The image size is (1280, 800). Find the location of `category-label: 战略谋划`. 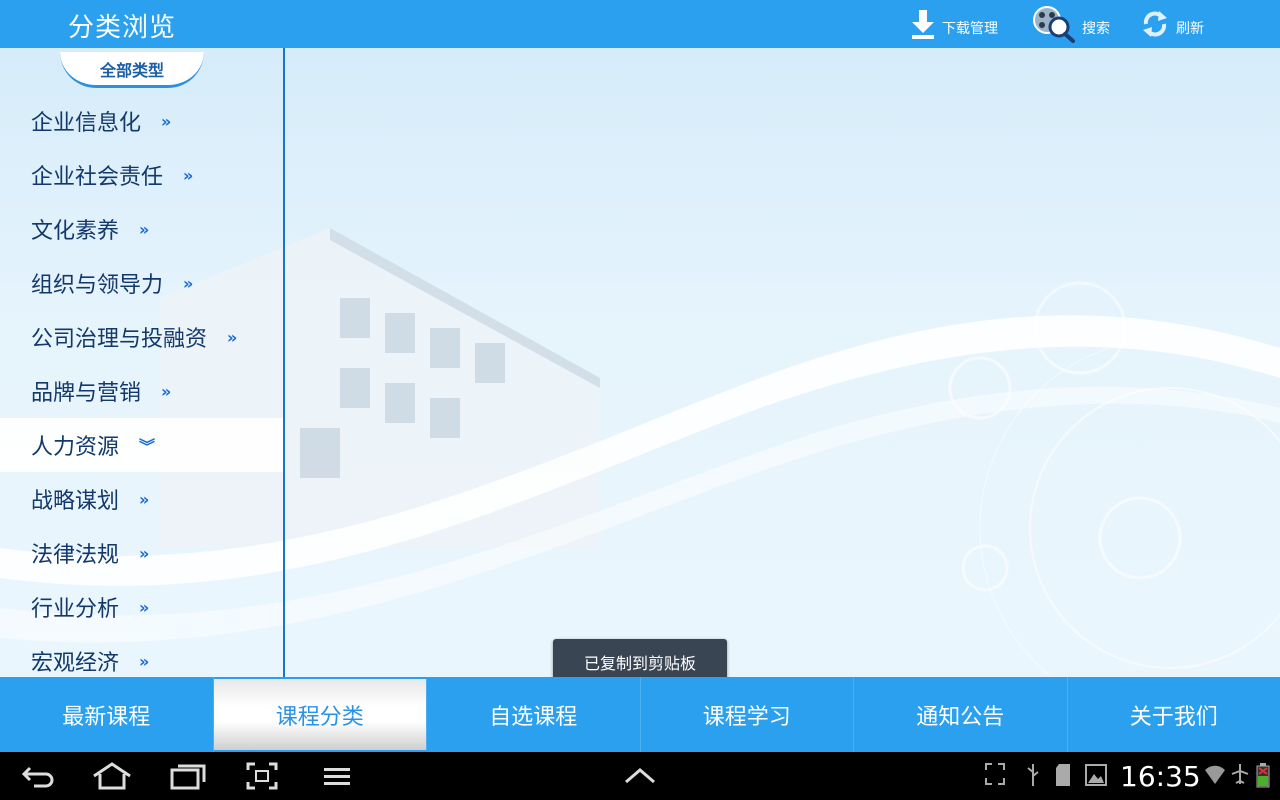

category-label: 战略谋划 is located at coordinates (75, 501).